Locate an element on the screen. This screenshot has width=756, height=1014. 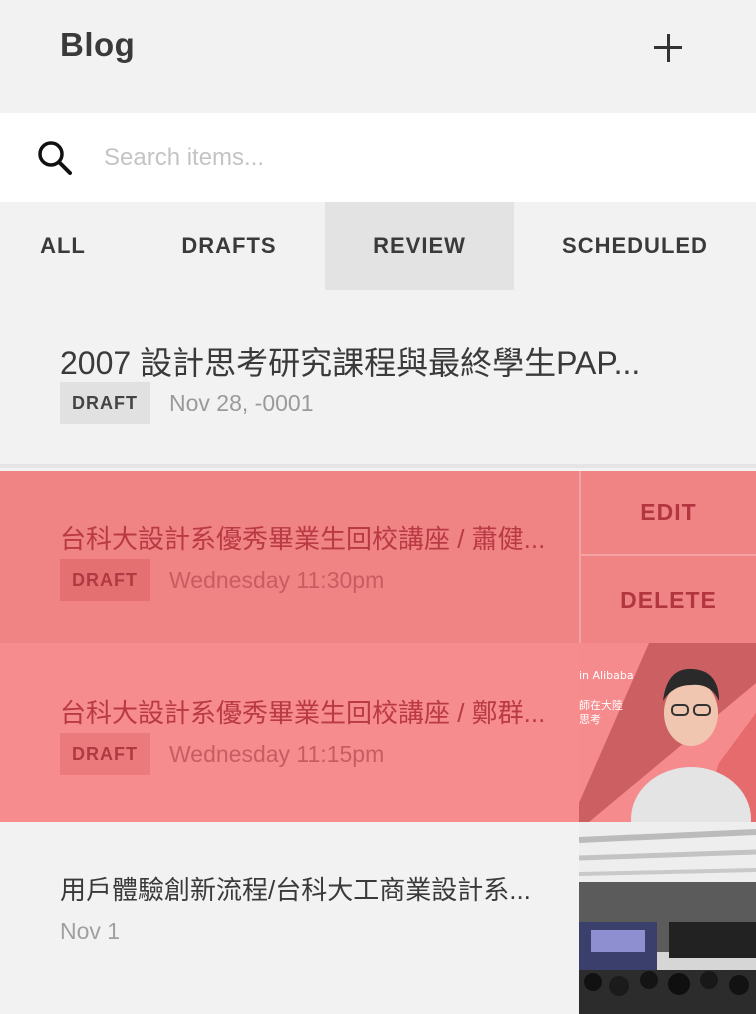
post-thumbnail: in Alibaba 師在大陸 思考 is located at coordinates (667, 732).